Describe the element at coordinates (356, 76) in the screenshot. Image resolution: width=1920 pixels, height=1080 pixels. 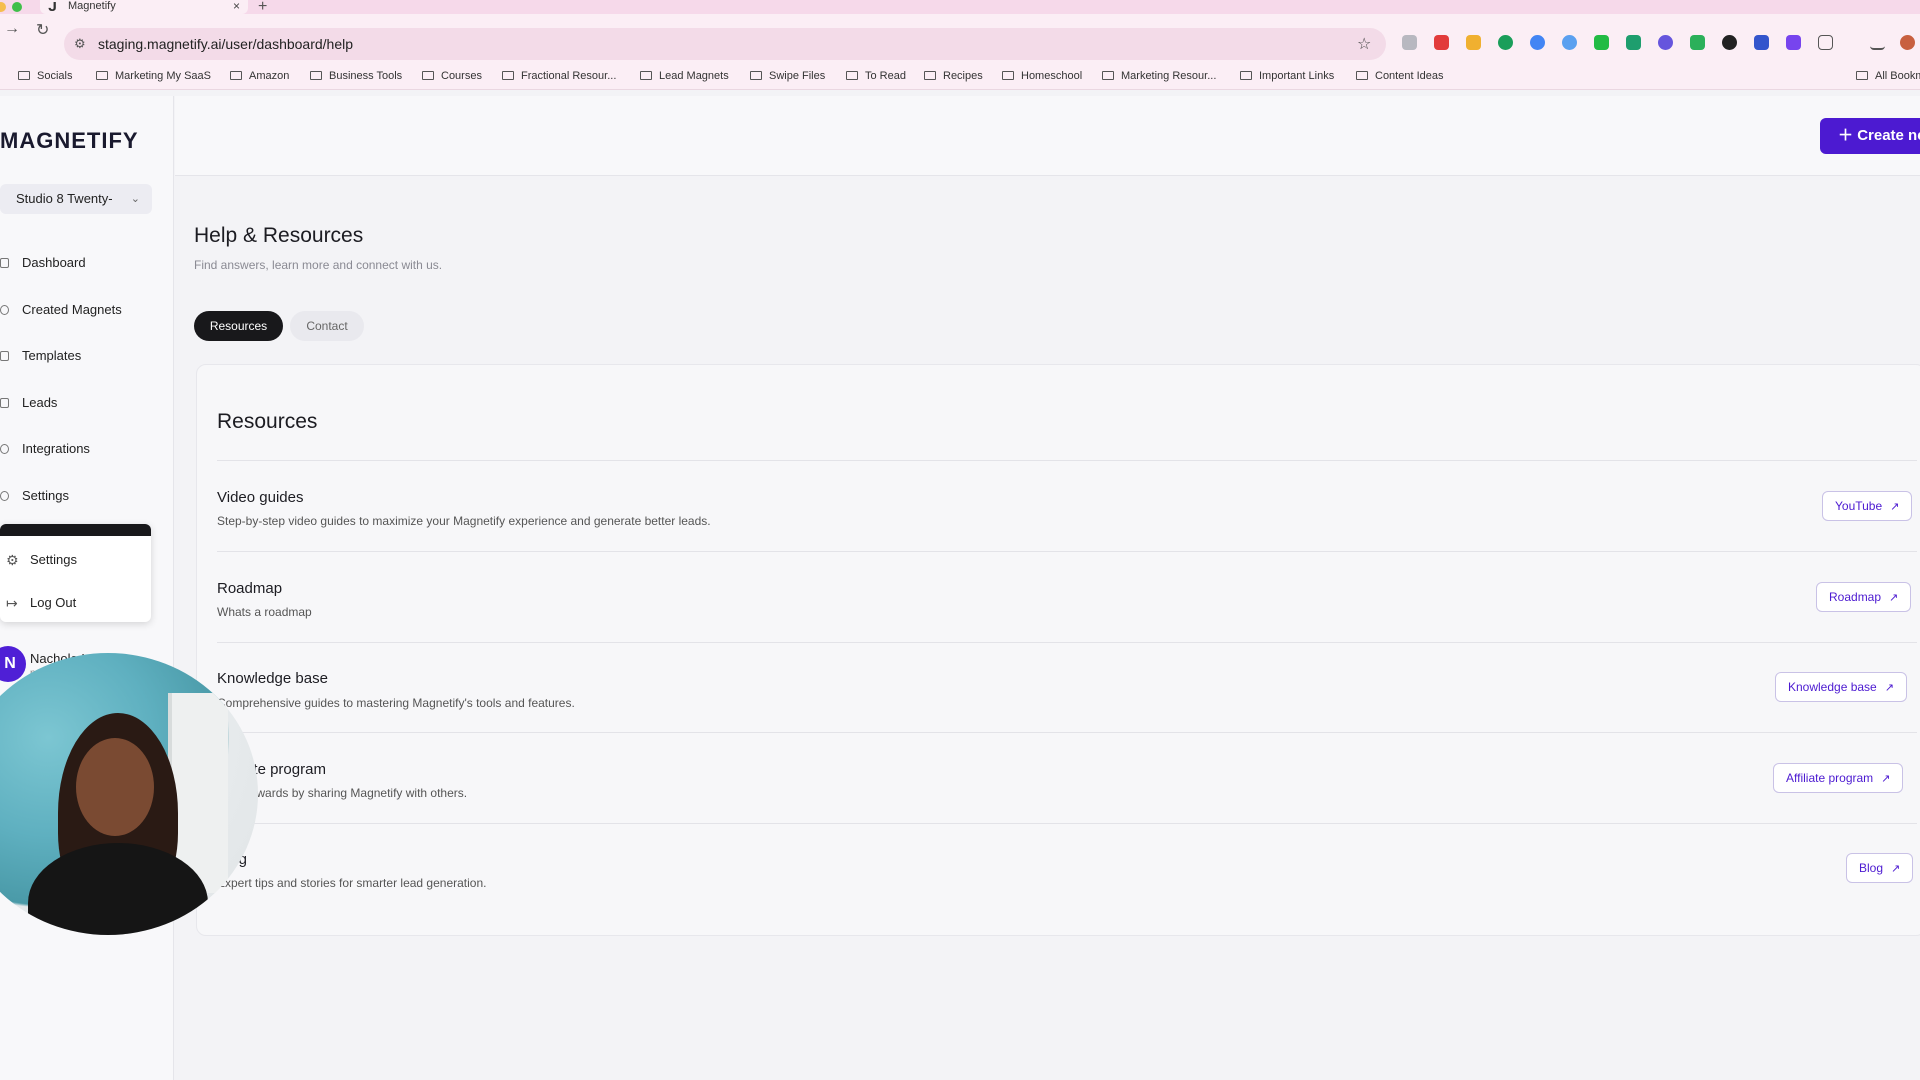
I see `bookmark-folder: Business Tools` at that location.